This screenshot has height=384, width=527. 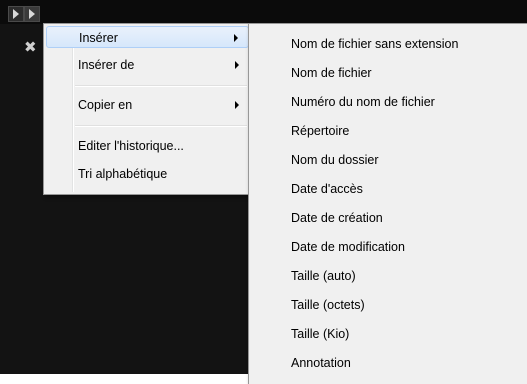 I want to click on submenu-item-taille-auto: Taille (auto), so click(x=323, y=276).